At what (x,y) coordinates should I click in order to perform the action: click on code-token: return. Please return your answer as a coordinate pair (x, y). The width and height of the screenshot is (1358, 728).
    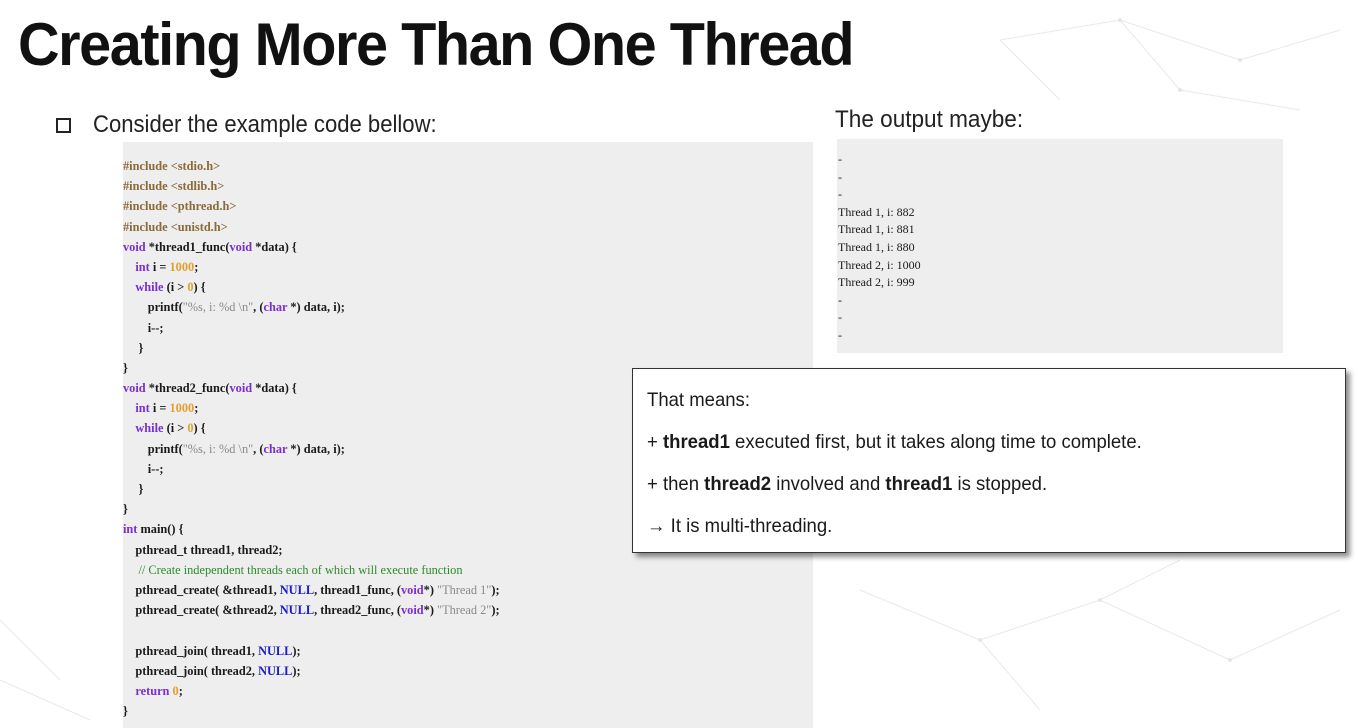
    Looking at the image, I should click on (152, 690).